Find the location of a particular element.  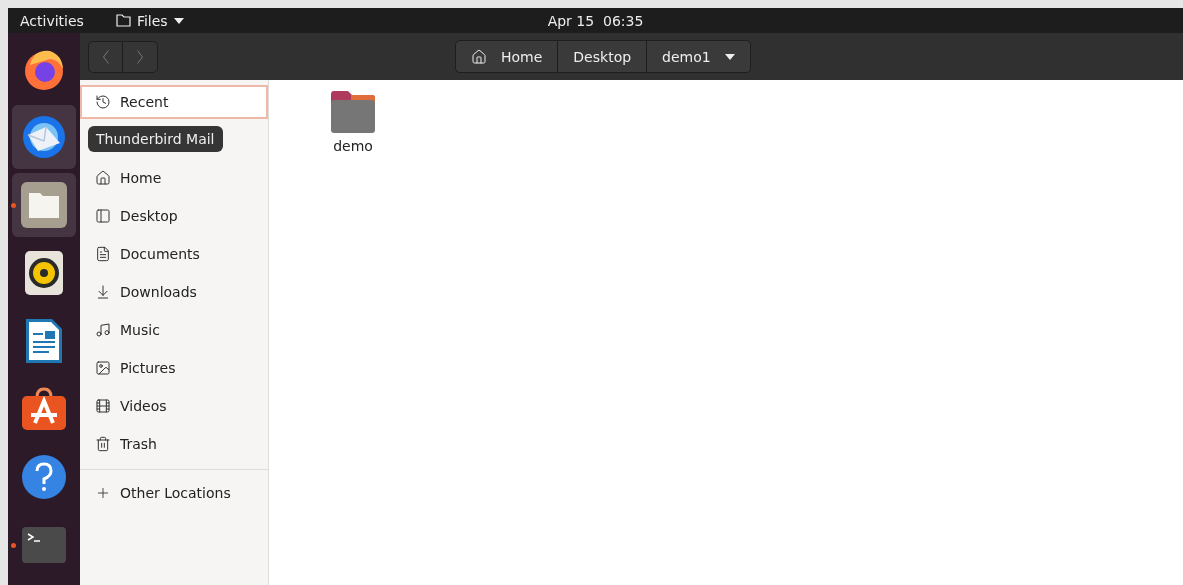

help-icon is located at coordinates (44, 477).